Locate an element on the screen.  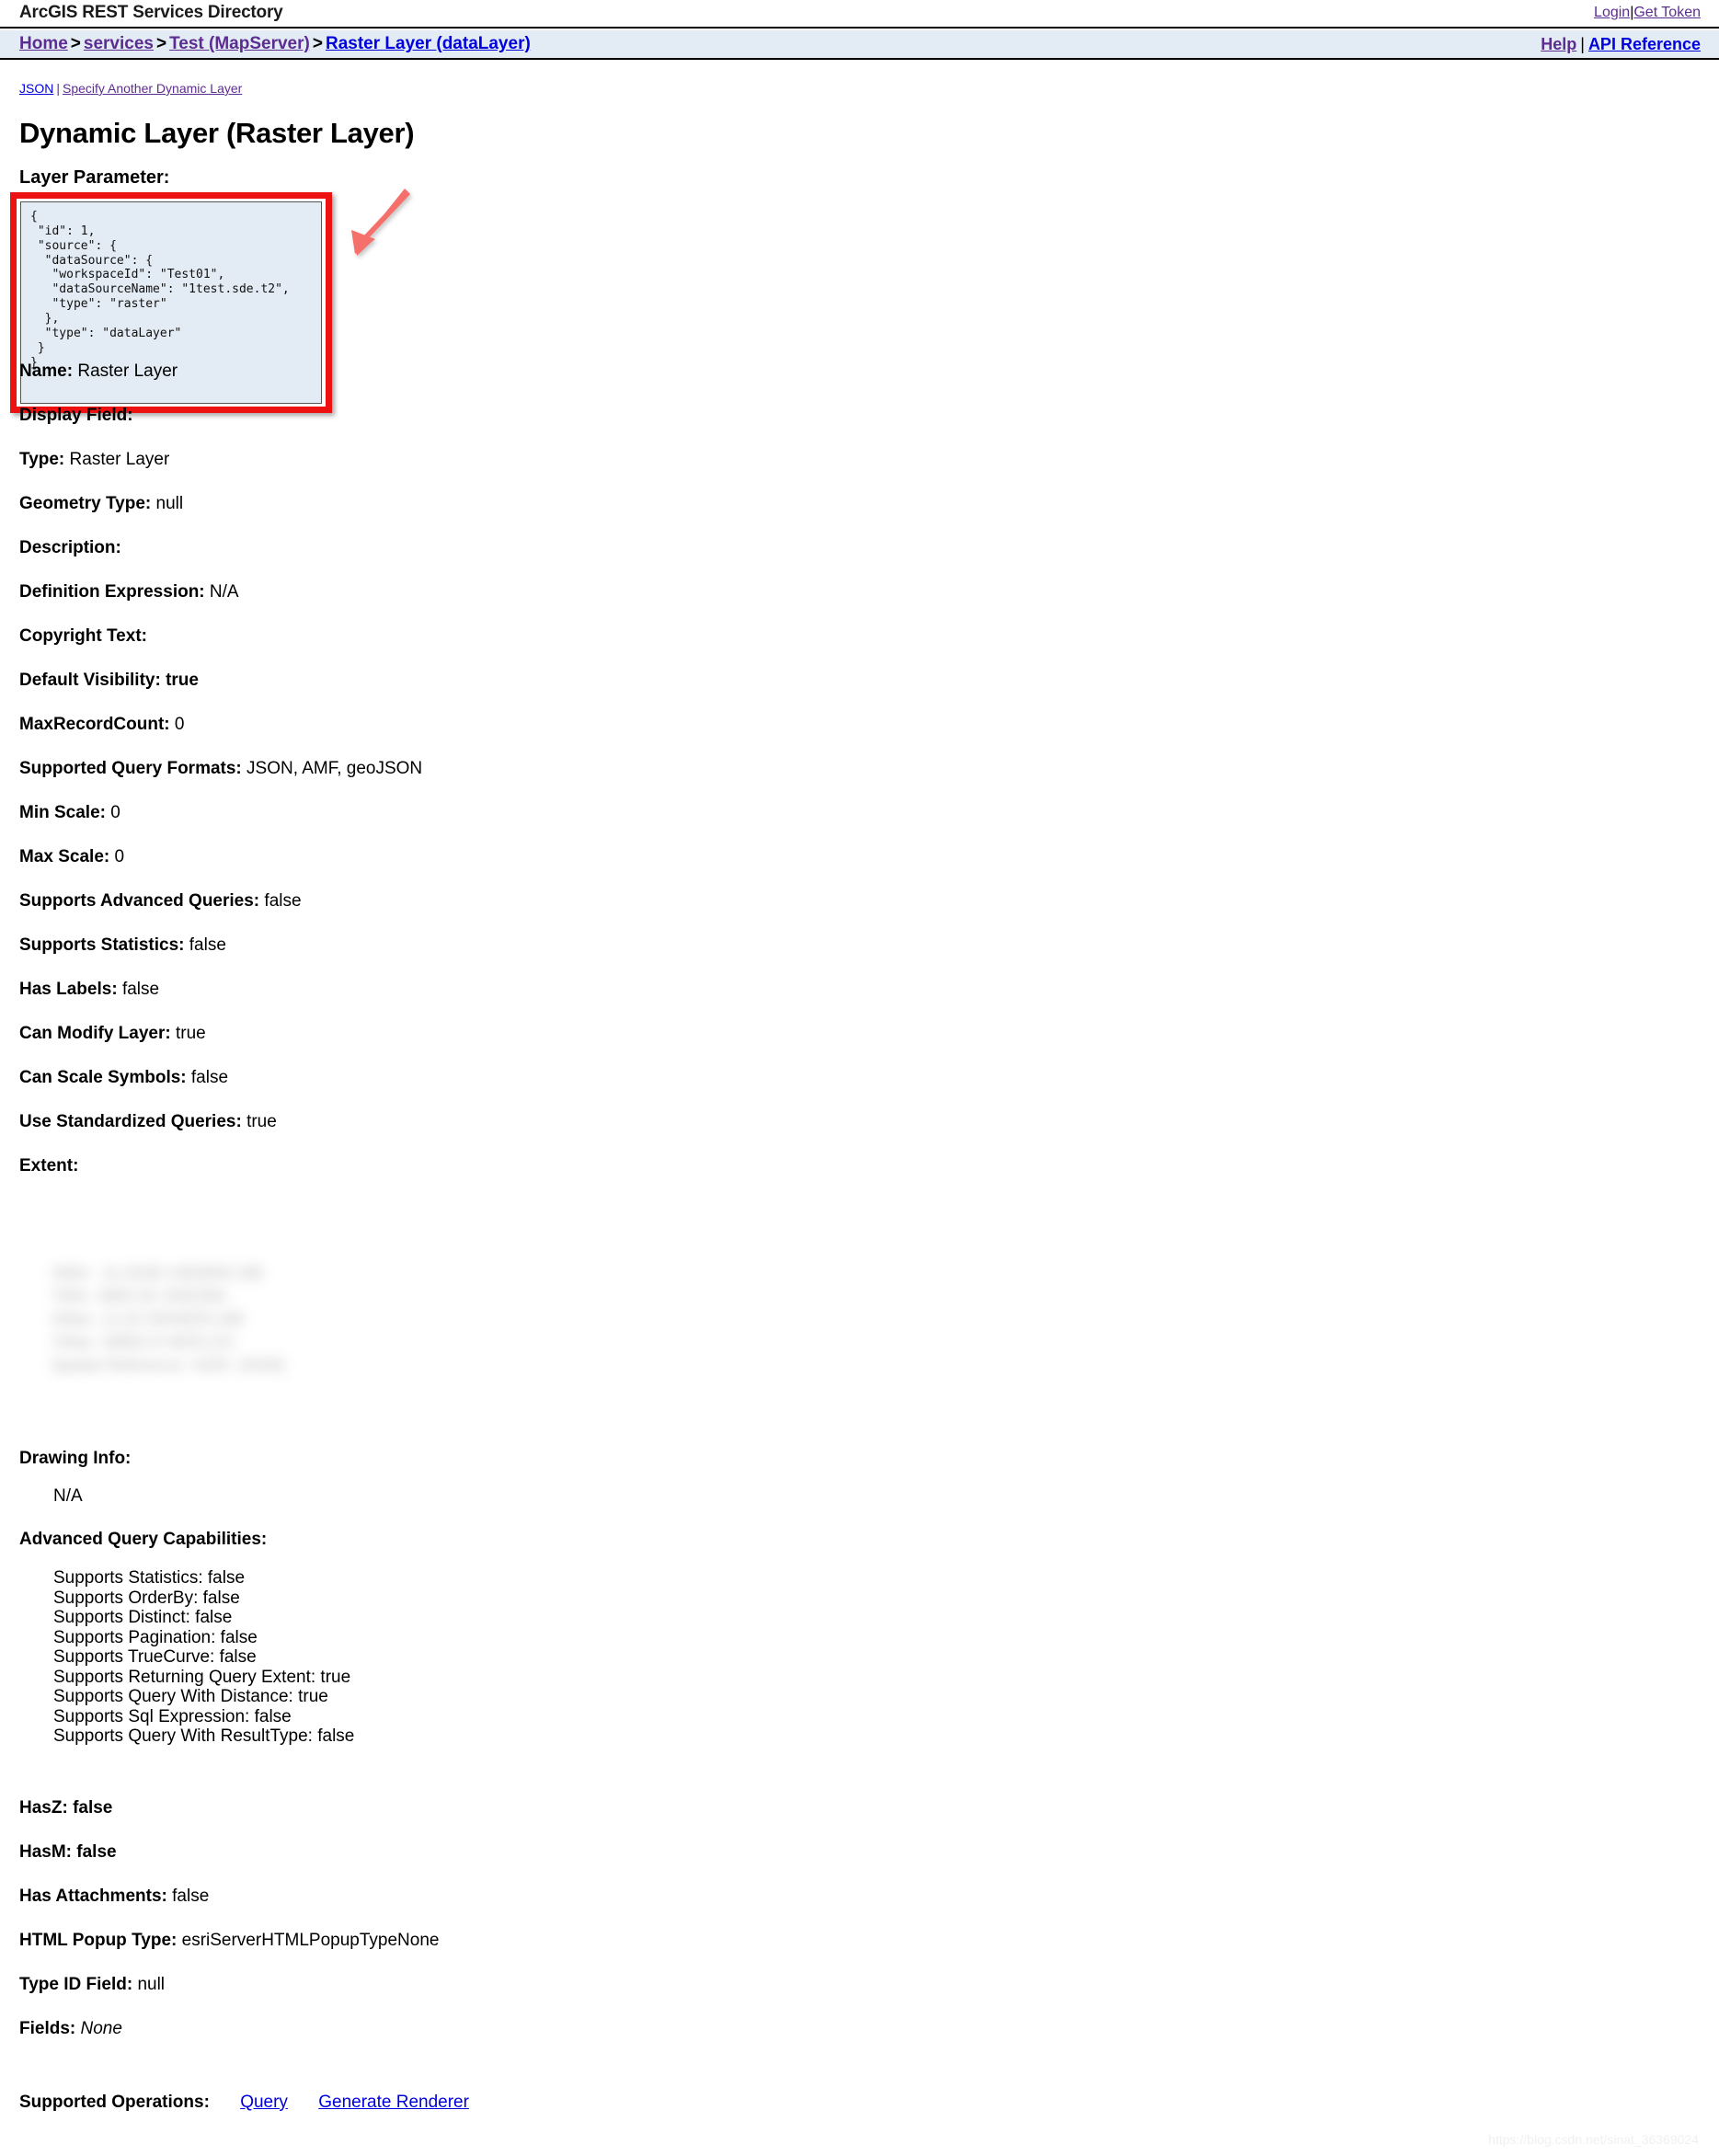
property-row-hasm: HasM: false is located at coordinates (68, 1853).